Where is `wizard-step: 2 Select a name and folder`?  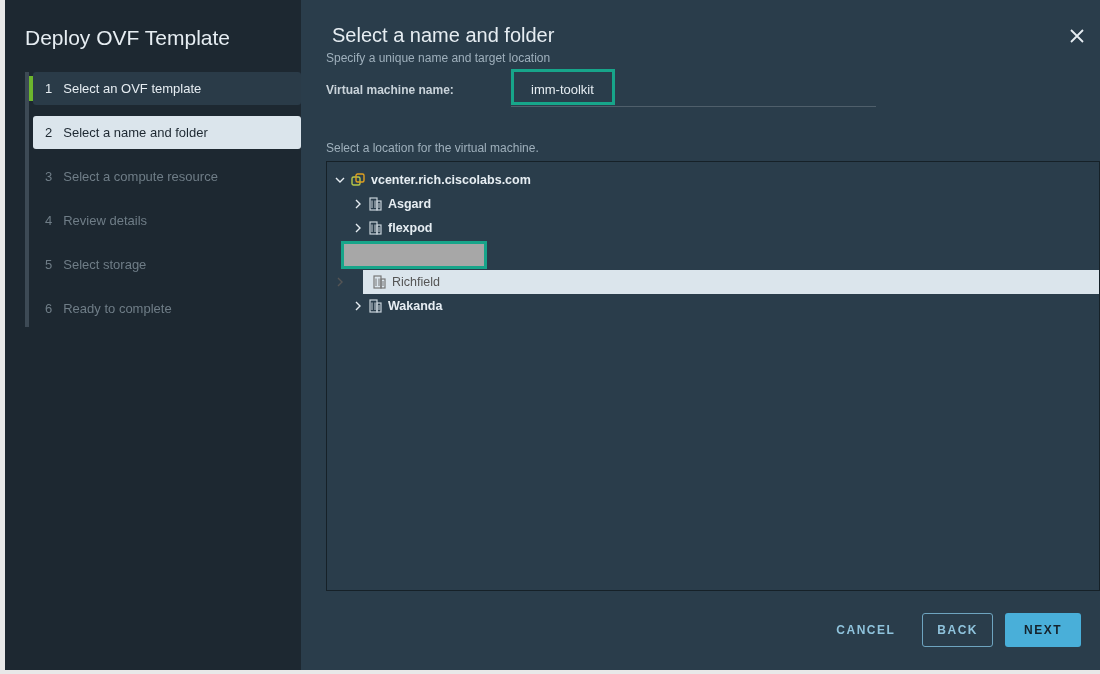 wizard-step: 2 Select a name and folder is located at coordinates (167, 132).